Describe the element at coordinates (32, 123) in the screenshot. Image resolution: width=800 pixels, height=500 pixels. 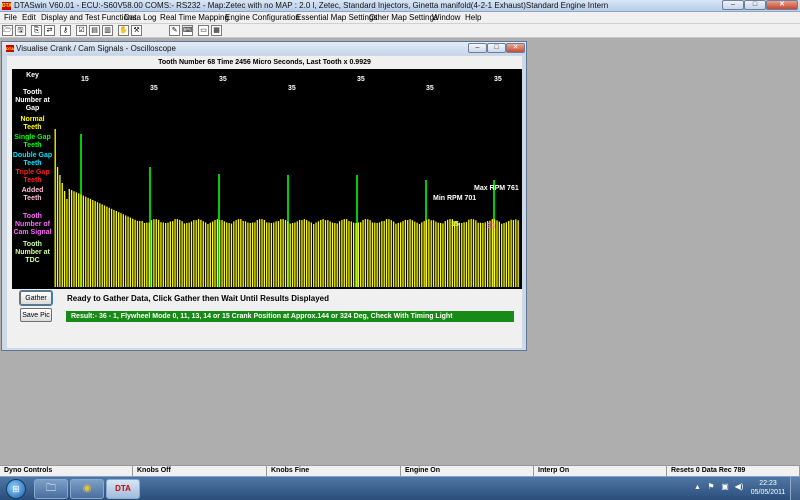
I see `key-normal-teeth: Normal Teeth` at that location.